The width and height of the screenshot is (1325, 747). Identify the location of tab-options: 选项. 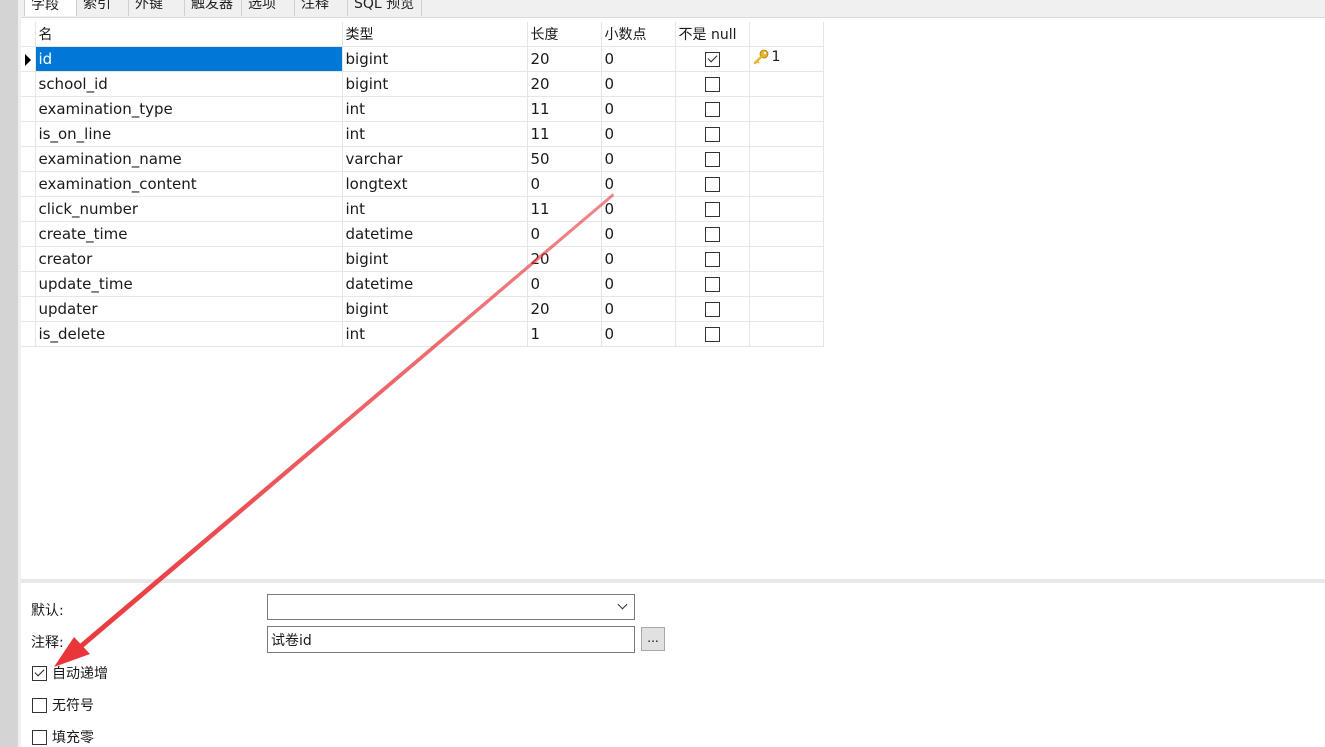
(268, 8).